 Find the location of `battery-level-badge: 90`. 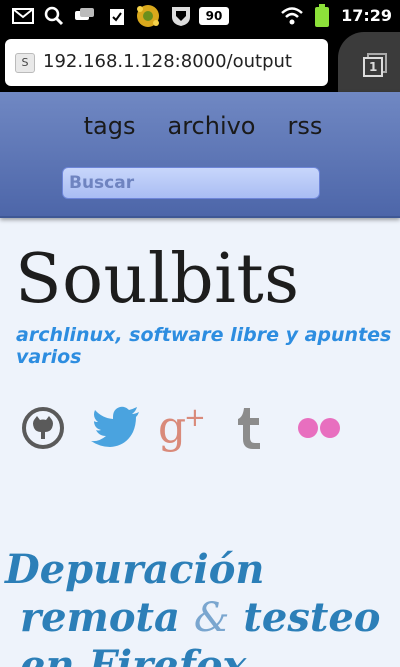

battery-level-badge: 90 is located at coordinates (214, 16).